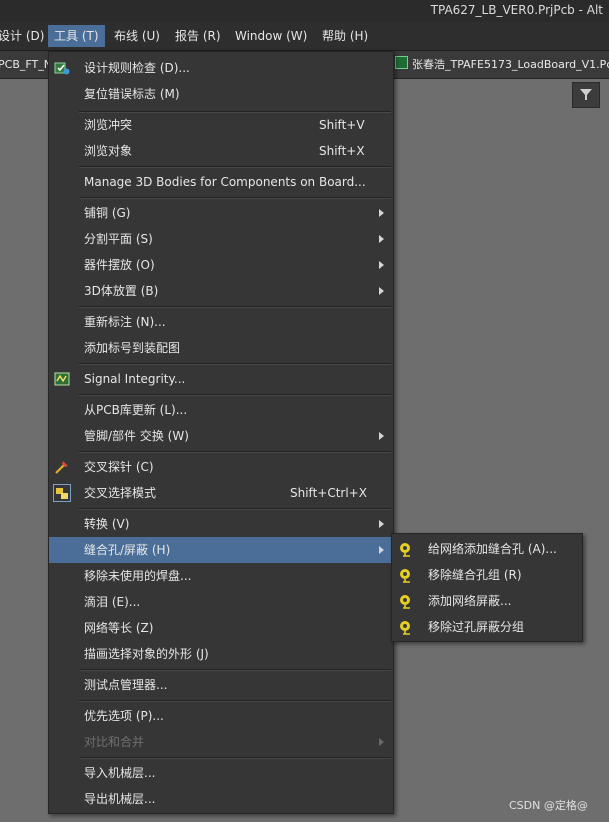  Describe the element at coordinates (27, 65) in the screenshot. I see `tab-pcb-ft: PCB_FT_NI` at that location.